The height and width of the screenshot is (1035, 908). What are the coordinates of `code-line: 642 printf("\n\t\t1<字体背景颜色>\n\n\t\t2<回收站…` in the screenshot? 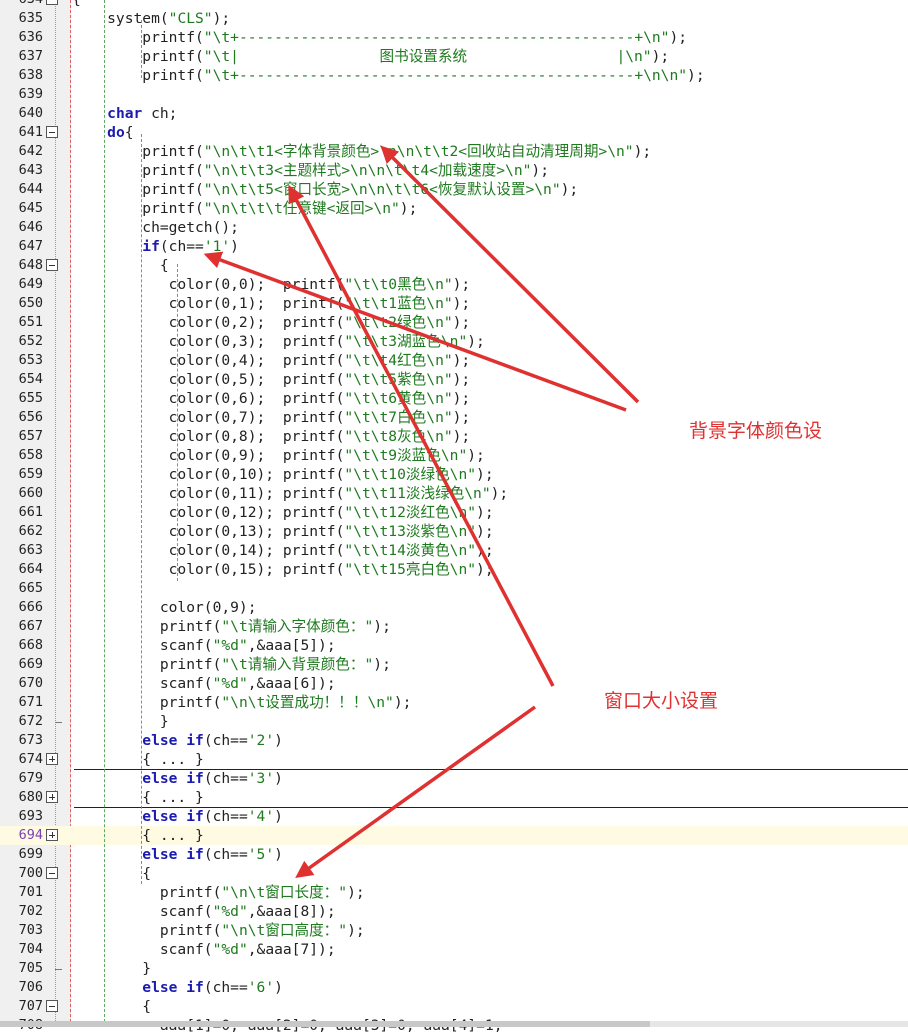 It's located at (454, 151).